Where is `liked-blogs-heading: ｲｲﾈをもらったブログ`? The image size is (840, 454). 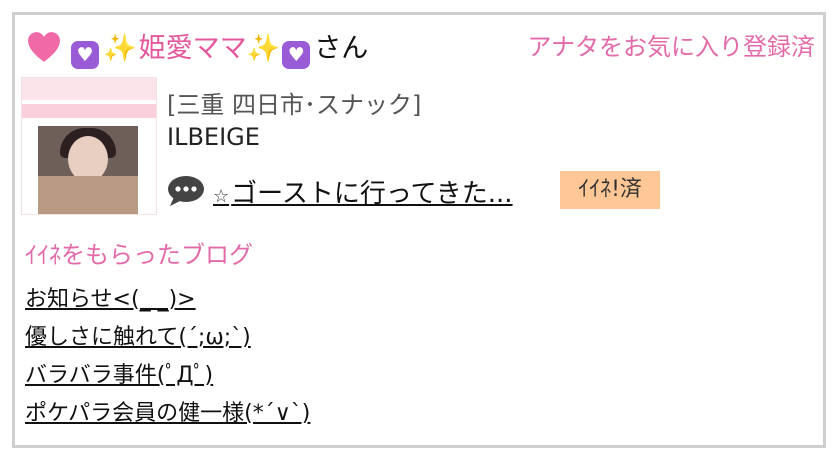 liked-blogs-heading: ｲｲﾈをもらったブログ is located at coordinates (139, 255).